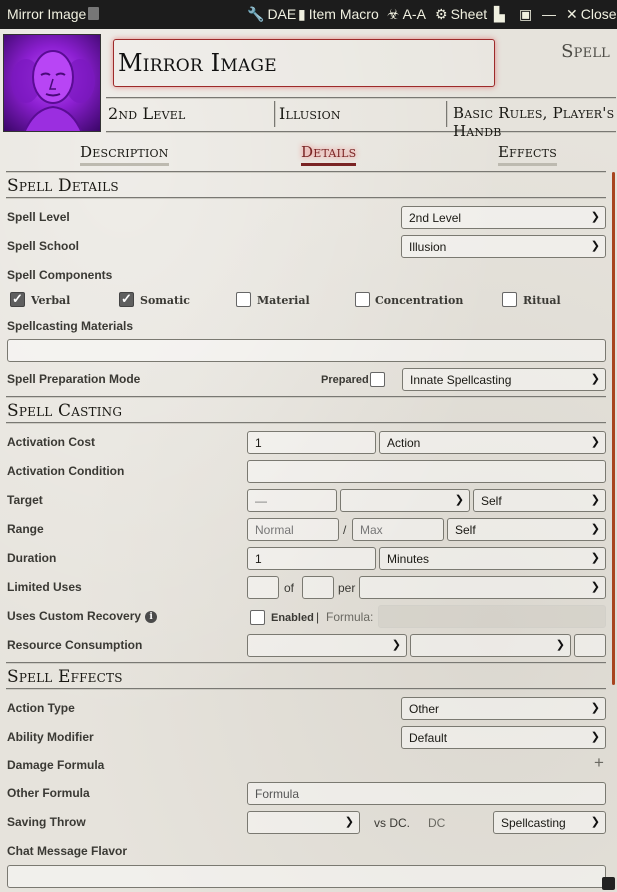 This screenshot has width=617, height=892. What do you see at coordinates (572, 14) in the screenshot?
I see `close-icon: ✕` at bounding box center [572, 14].